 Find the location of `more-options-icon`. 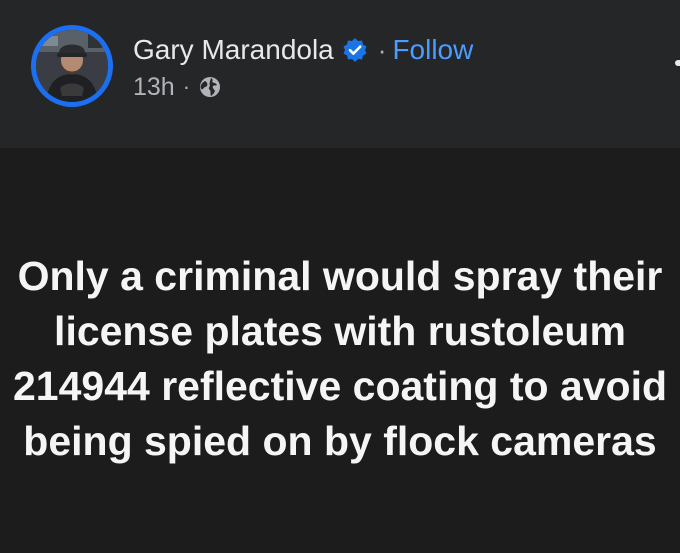

more-options-icon is located at coordinates (677, 63).